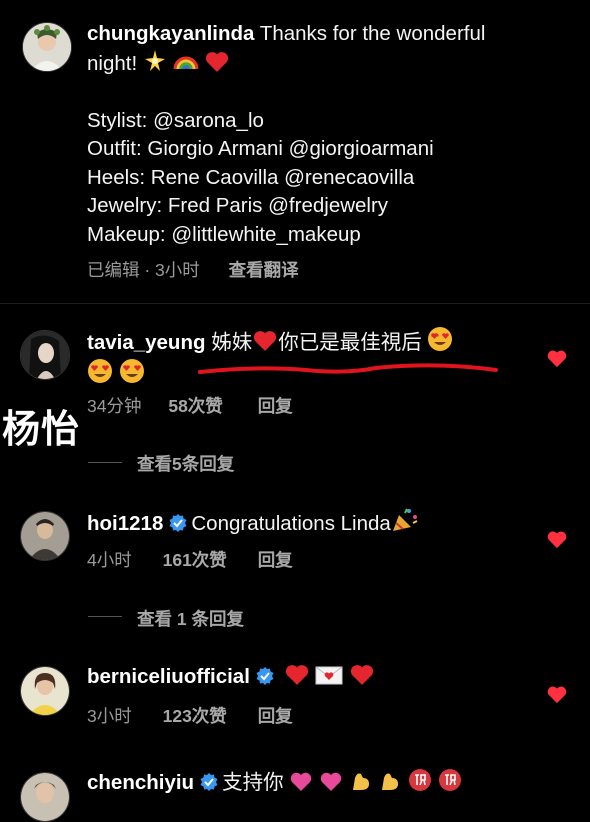  I want to click on comment-text: berniceliuofficial, so click(307, 677).